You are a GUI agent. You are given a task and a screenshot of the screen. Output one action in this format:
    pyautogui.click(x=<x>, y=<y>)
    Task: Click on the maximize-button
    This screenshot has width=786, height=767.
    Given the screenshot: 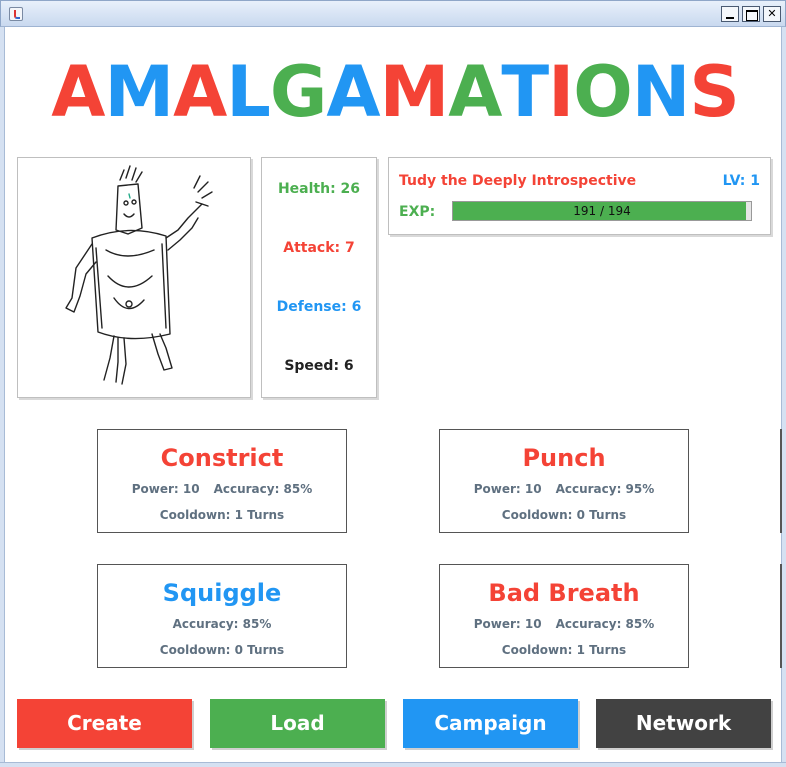 What is the action you would take?
    pyautogui.click(x=751, y=14)
    